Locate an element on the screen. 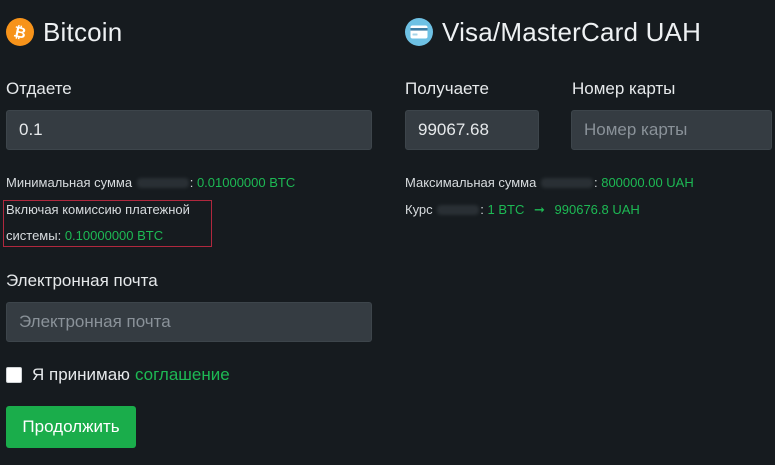 The width and height of the screenshot is (775, 465). rate-from: 1 BTC is located at coordinates (506, 209).